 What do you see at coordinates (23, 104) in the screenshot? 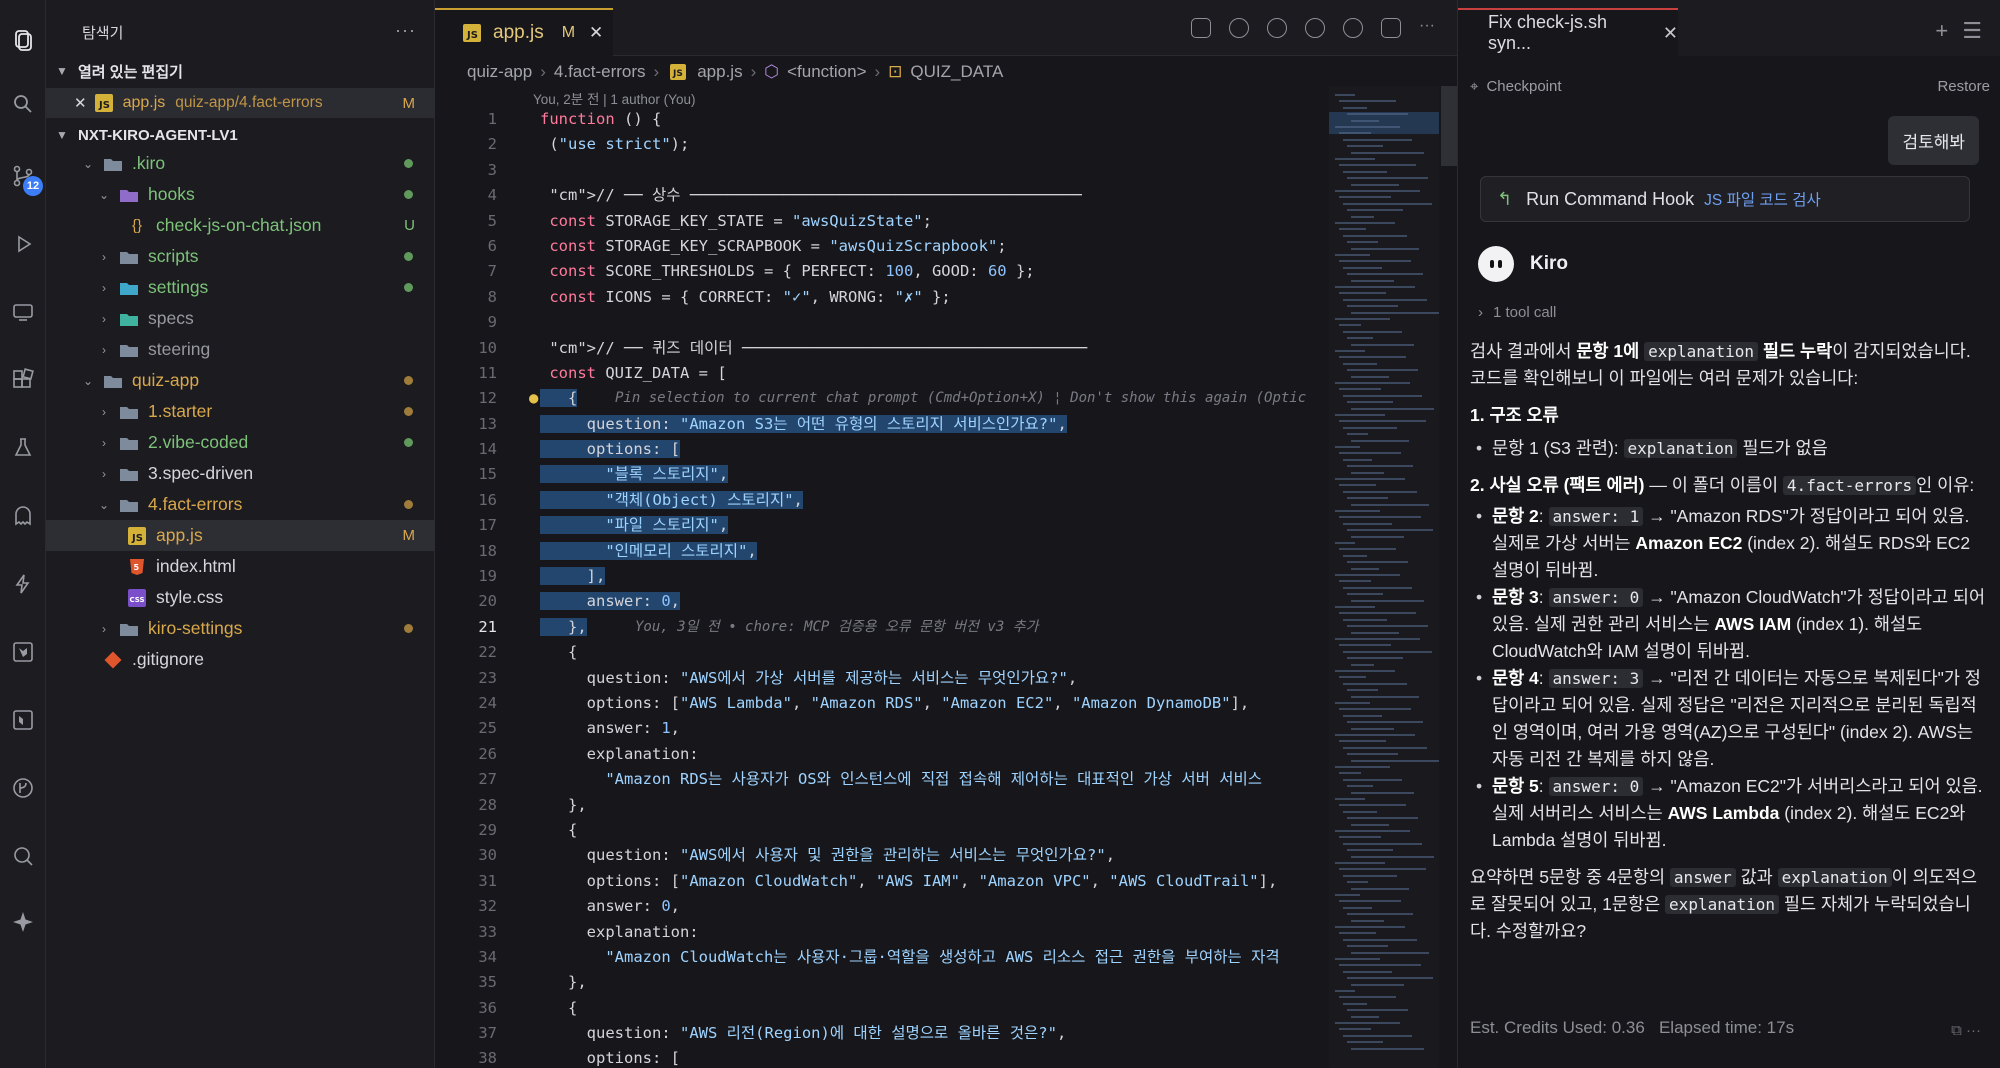
I see `search-icon` at bounding box center [23, 104].